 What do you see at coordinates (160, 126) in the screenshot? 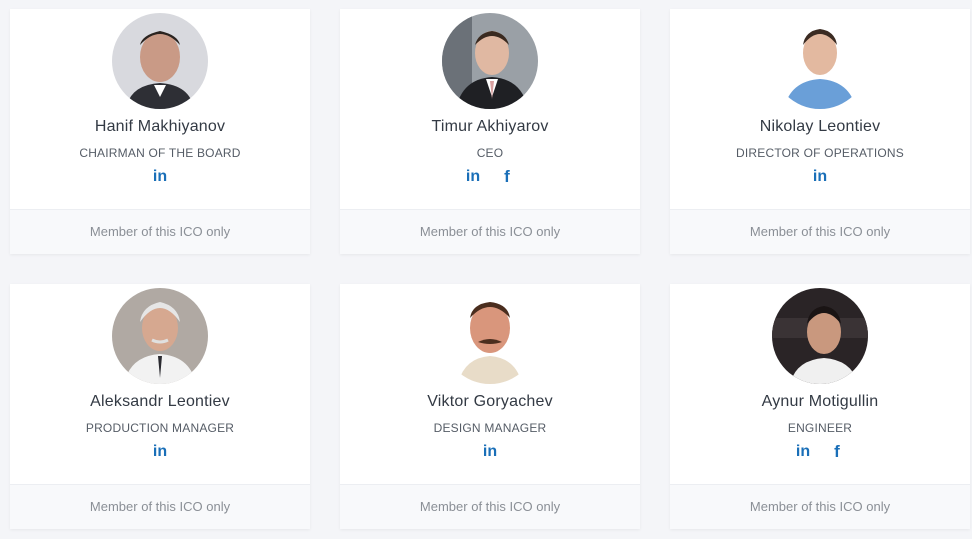
I see `member-name: Hanif Makhiyanov` at bounding box center [160, 126].